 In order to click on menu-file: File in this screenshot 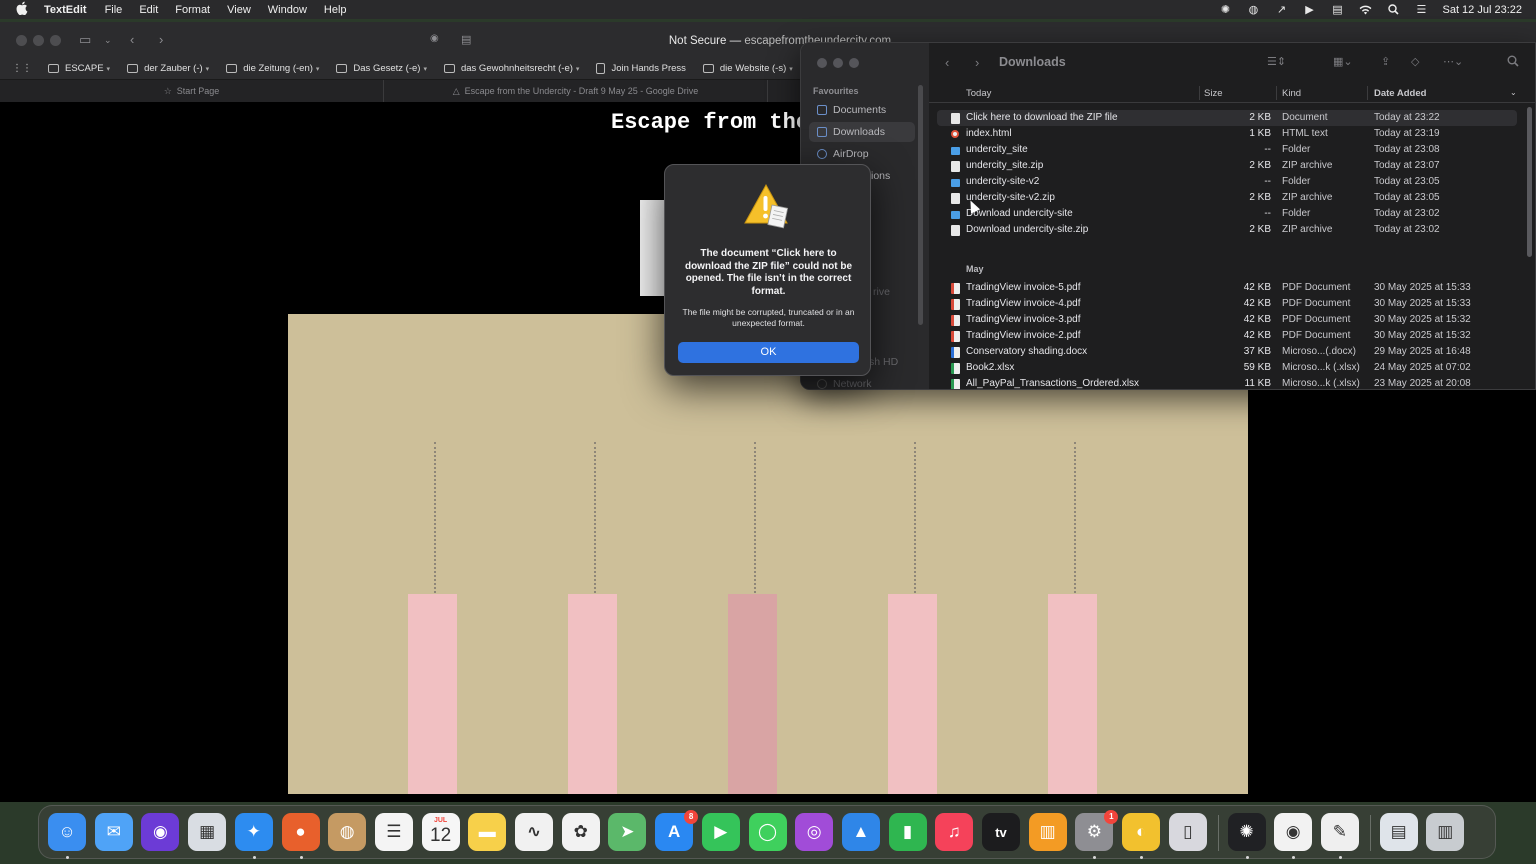, I will do `click(114, 10)`.